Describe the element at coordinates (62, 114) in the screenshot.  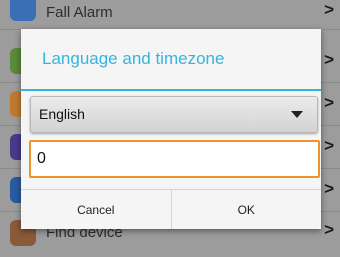
I see `language-select-value: English` at that location.